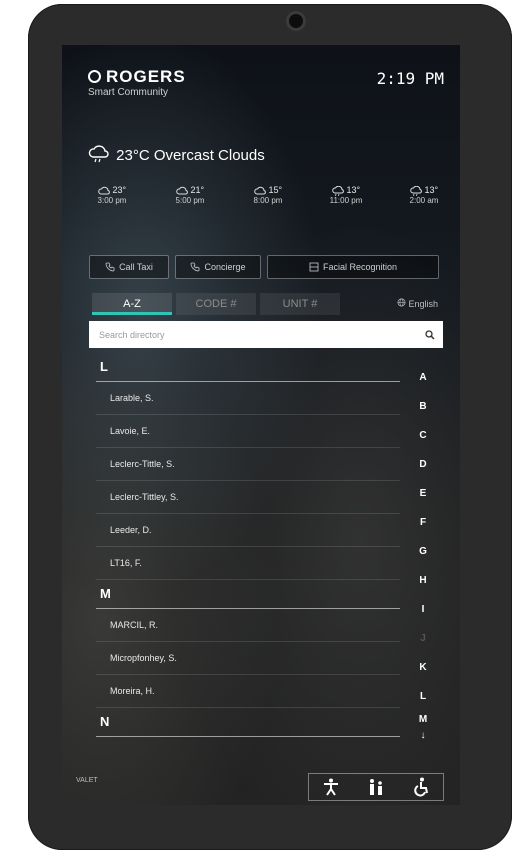  What do you see at coordinates (248, 431) in the screenshot?
I see `directory-entry: Lavoie, E.` at bounding box center [248, 431].